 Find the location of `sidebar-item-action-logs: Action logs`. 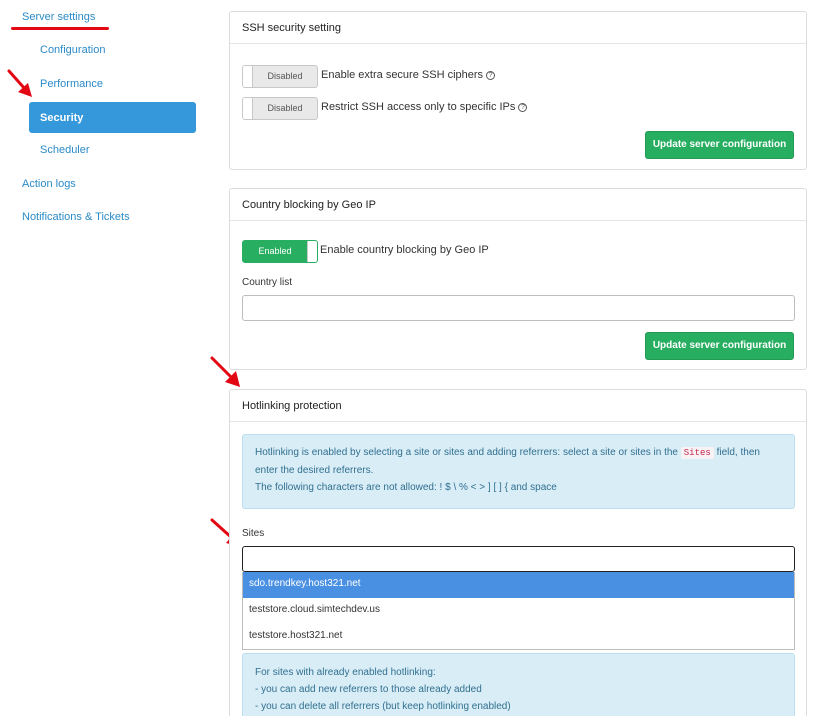

sidebar-item-action-logs: Action logs is located at coordinates (49, 184).